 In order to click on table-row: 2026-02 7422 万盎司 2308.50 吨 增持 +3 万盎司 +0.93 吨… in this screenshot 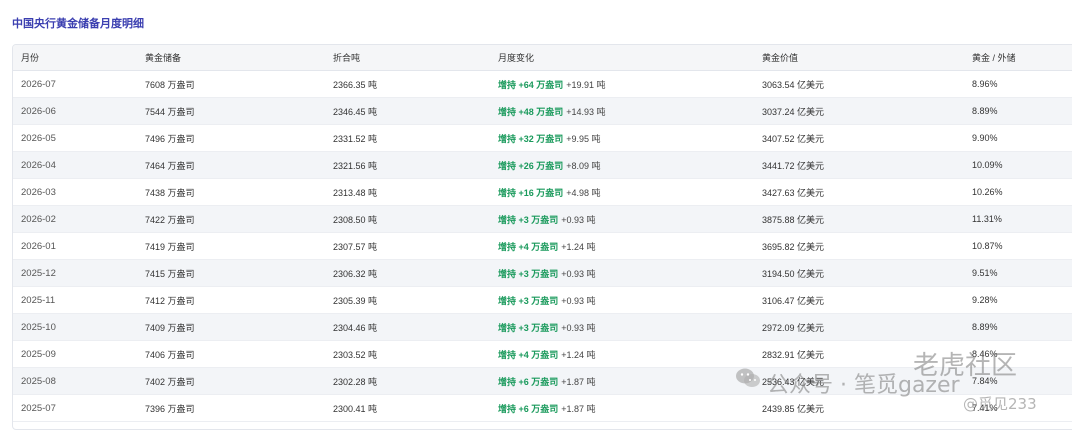, I will do `click(542, 219)`.